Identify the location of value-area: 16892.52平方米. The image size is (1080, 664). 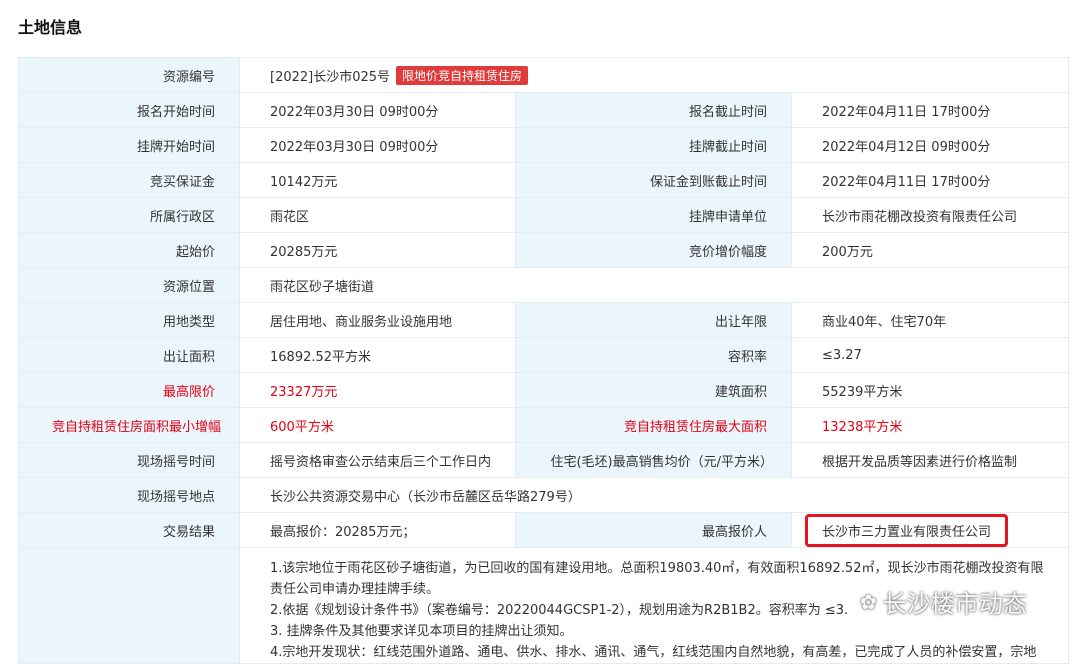
(377, 355).